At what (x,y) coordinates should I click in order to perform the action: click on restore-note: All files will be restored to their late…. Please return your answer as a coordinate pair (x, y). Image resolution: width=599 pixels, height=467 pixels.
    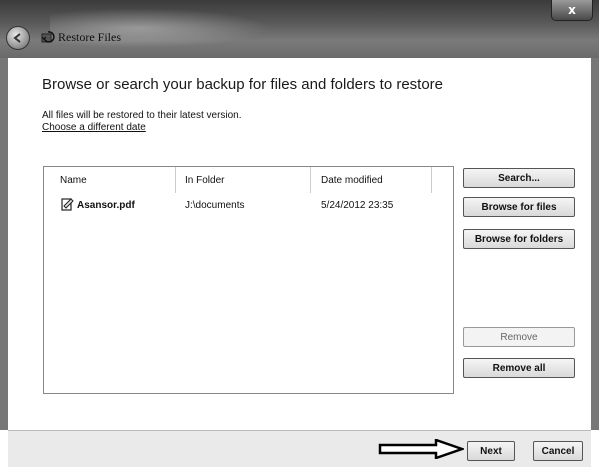
    Looking at the image, I should click on (142, 115).